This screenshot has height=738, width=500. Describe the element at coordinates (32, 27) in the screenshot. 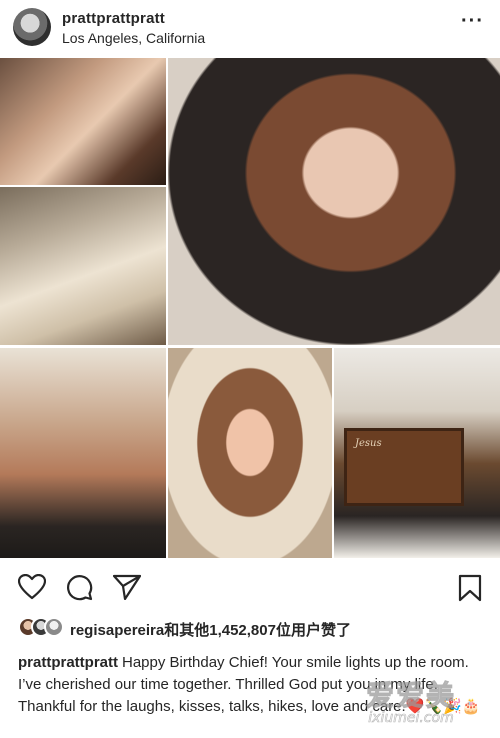

I see `profile-avatar` at that location.